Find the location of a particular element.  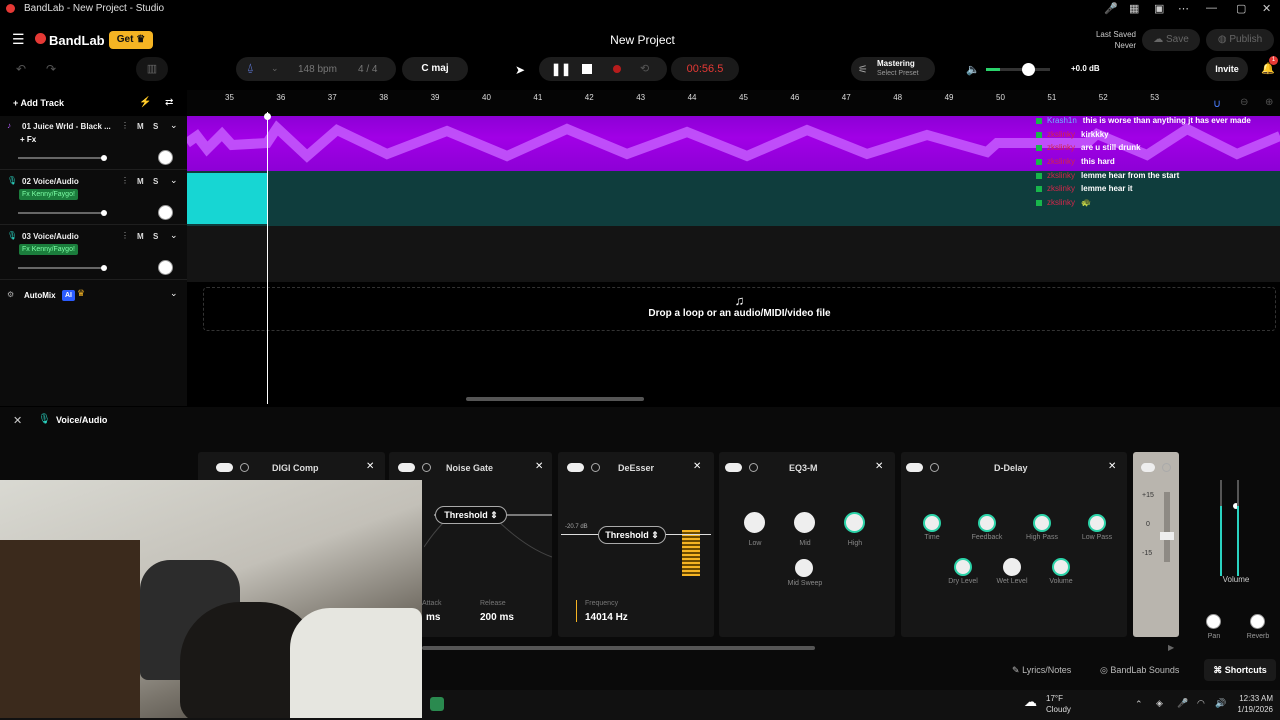

automix-row: ⚙ AutoMix AI ♛ ⌄ is located at coordinates (93, 296).